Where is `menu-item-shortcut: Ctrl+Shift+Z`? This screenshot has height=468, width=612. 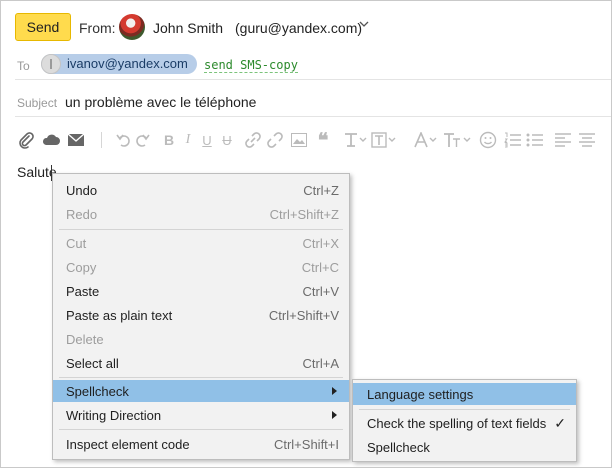
menu-item-shortcut: Ctrl+Shift+Z is located at coordinates (304, 214).